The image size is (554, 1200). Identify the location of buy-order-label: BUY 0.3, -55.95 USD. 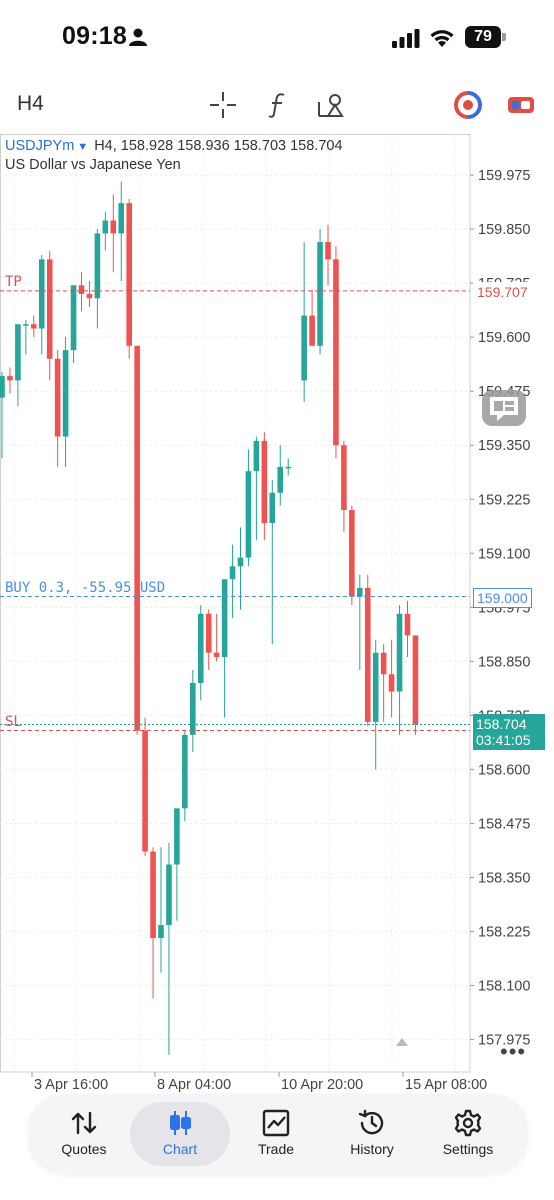
(85, 588).